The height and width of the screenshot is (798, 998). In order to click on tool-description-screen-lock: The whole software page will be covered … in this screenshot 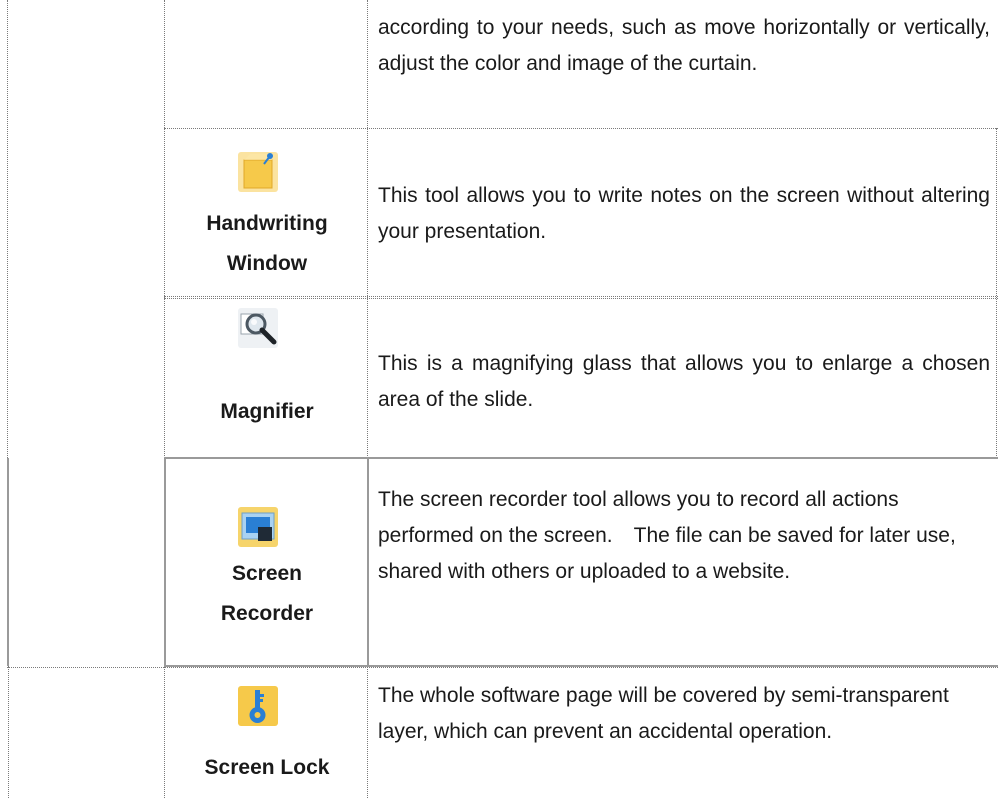, I will do `click(663, 713)`.